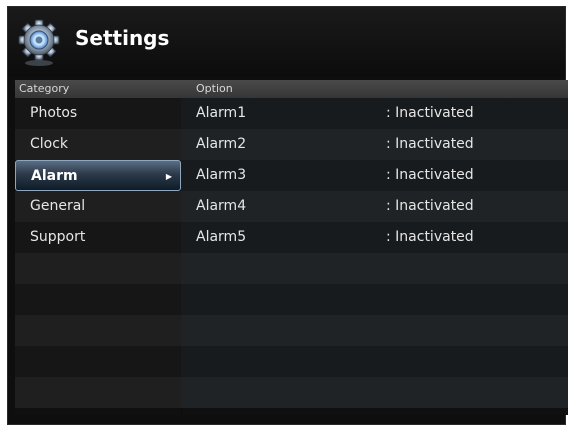 The width and height of the screenshot is (570, 429). I want to click on option-row-alarm5: Alarm5 : Inactivated, so click(374, 237).